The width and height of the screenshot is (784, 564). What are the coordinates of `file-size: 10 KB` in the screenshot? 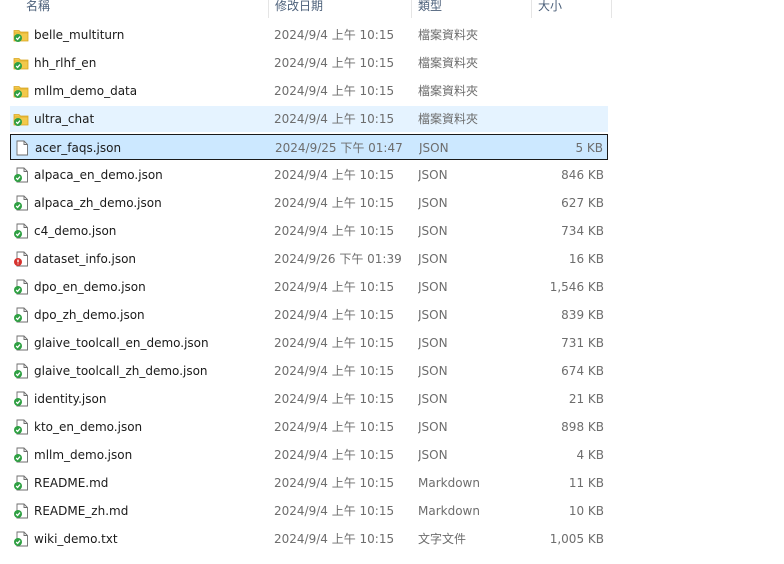 It's located at (586, 511).